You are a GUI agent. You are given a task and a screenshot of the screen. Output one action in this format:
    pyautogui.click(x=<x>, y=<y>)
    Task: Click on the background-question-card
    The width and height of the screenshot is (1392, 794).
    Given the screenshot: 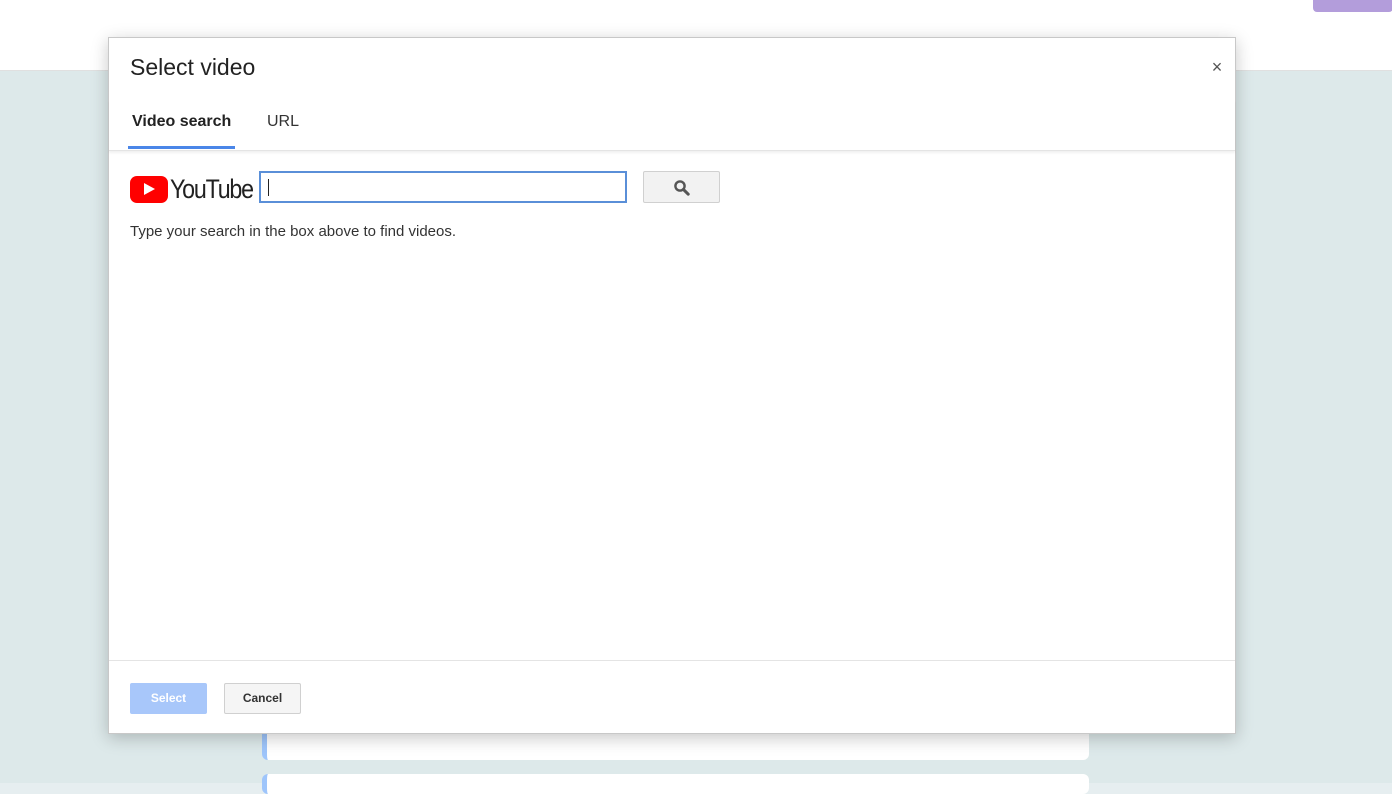 What is the action you would take?
    pyautogui.click(x=675, y=784)
    